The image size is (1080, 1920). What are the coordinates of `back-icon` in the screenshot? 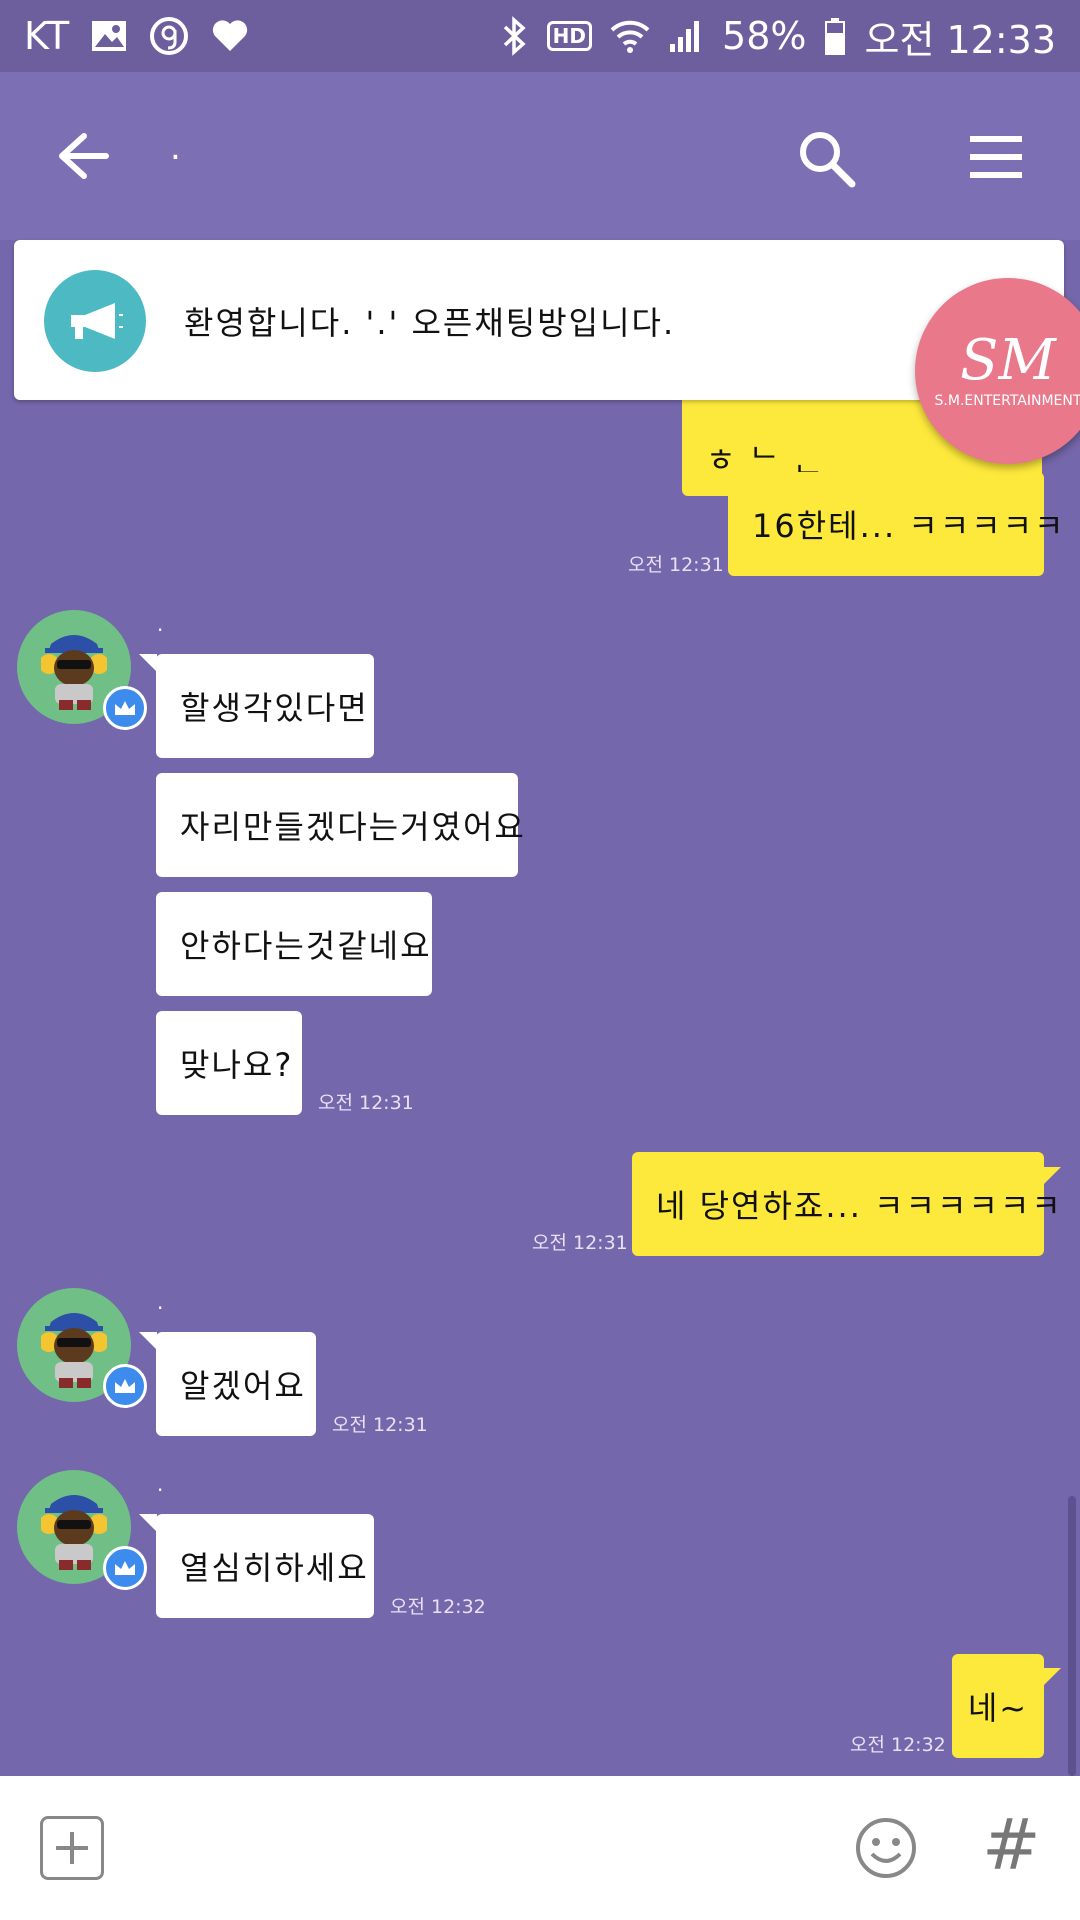 It's located at (82, 156).